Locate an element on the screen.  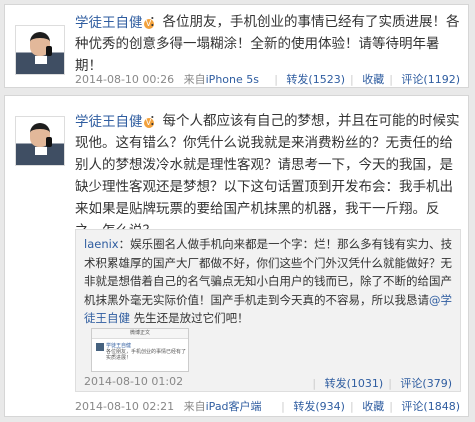
post-meta: 2014-08-10 02:21 来自iPad客户端 is located at coordinates (168, 406).